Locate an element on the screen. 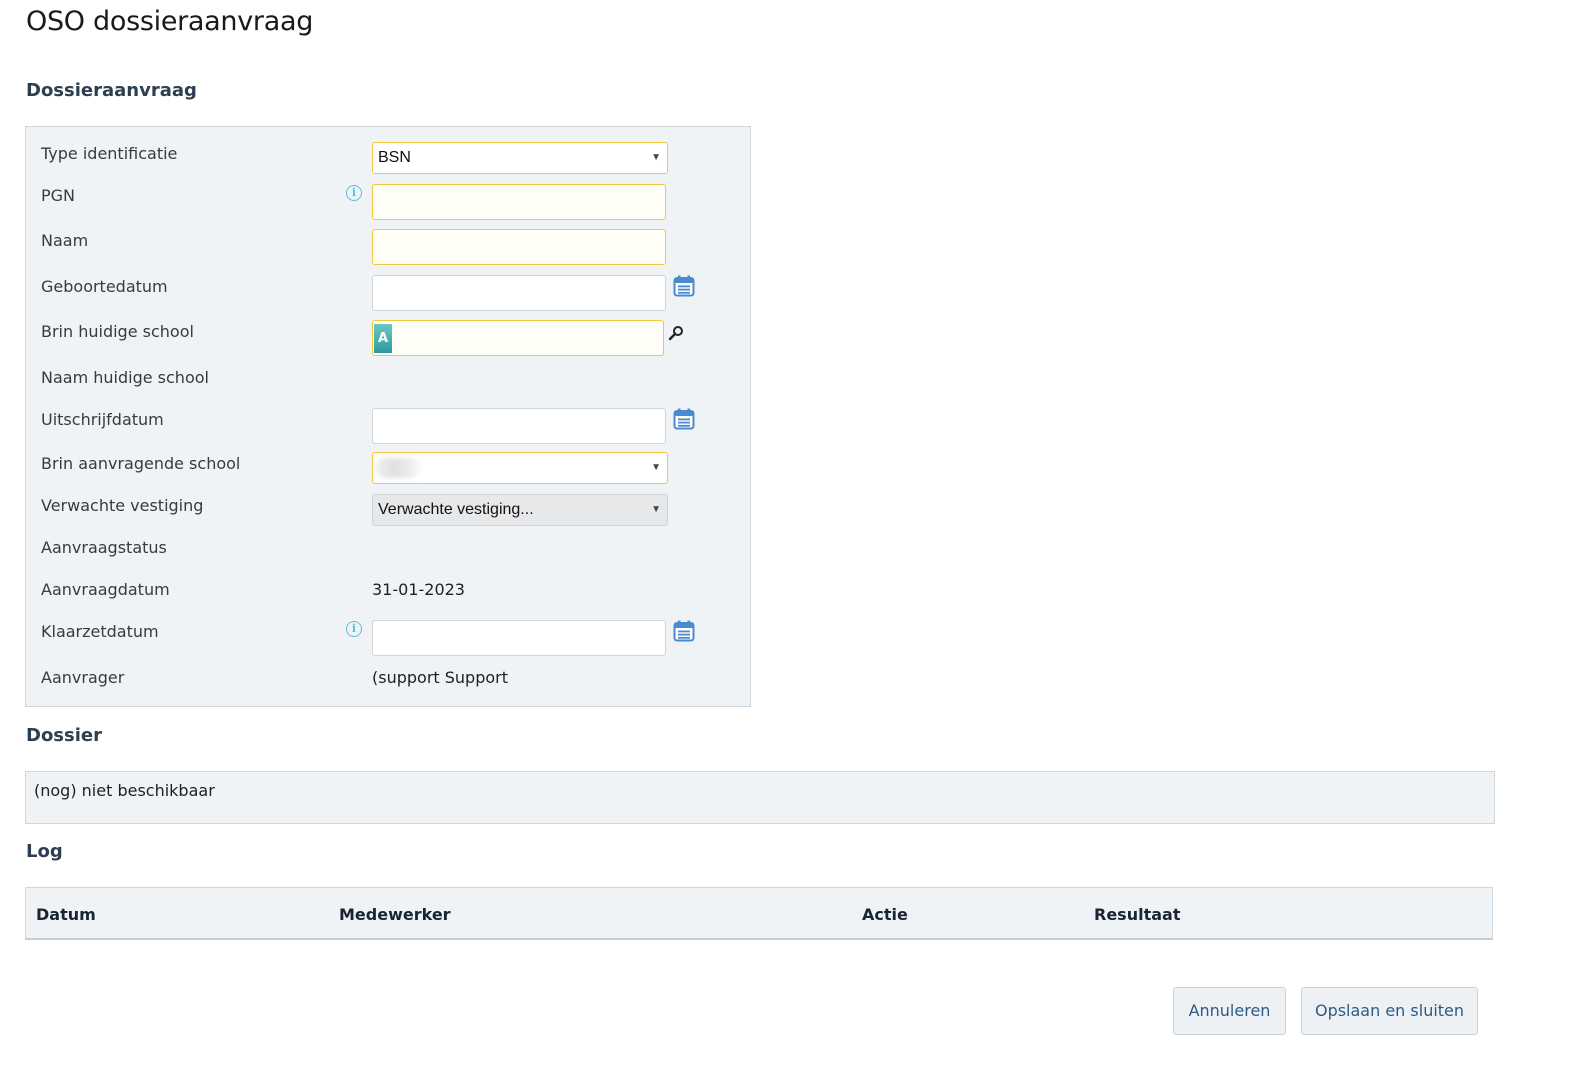 This screenshot has width=1573, height=1065. verwachte-vestiging-label: Verwachte vestiging is located at coordinates (122, 505).